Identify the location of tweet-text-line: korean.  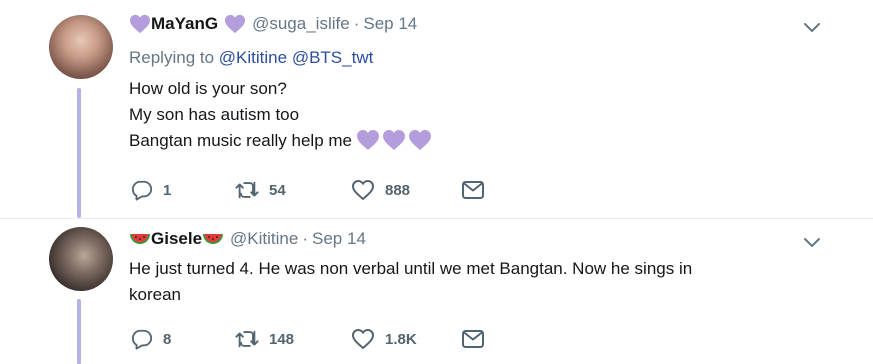
(155, 294).